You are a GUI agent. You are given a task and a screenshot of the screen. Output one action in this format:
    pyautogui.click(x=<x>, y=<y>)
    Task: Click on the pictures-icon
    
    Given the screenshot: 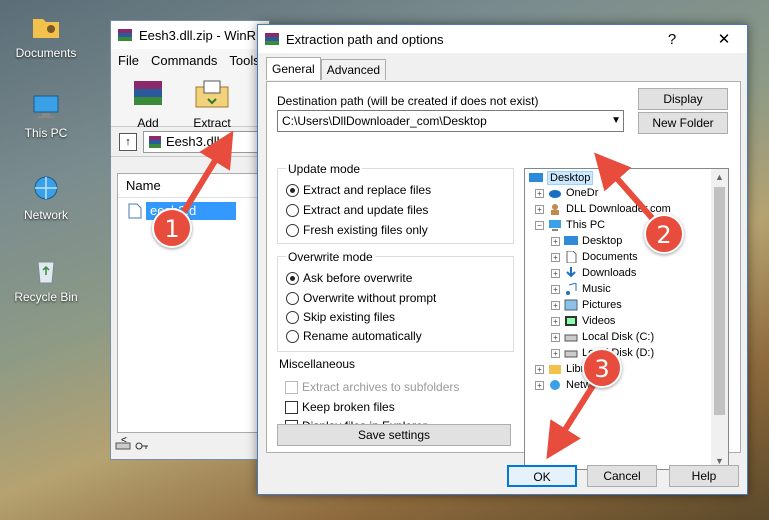 What is the action you would take?
    pyautogui.click(x=571, y=305)
    